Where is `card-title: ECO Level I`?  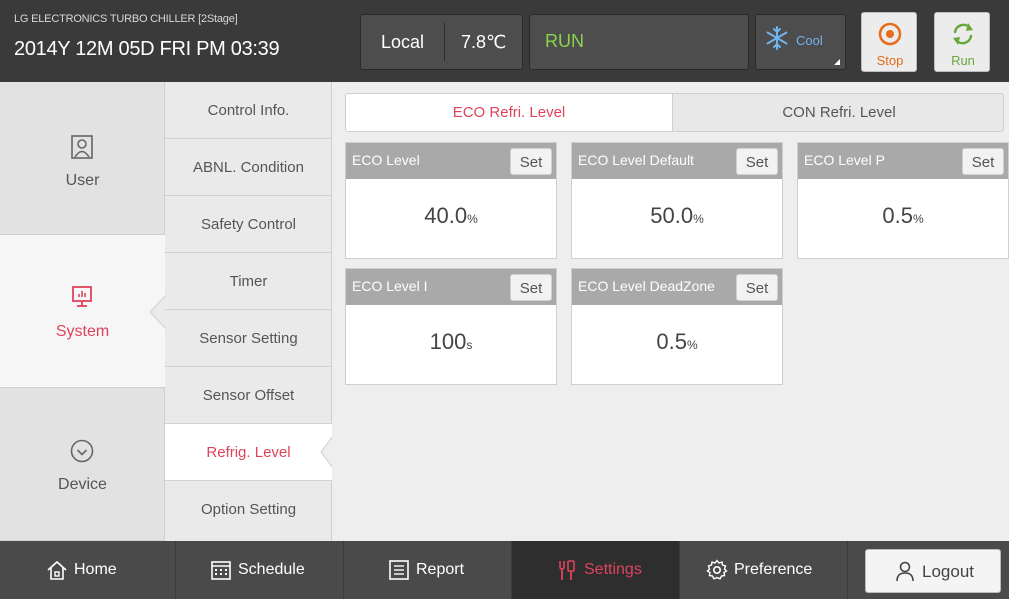
card-title: ECO Level I is located at coordinates (390, 286).